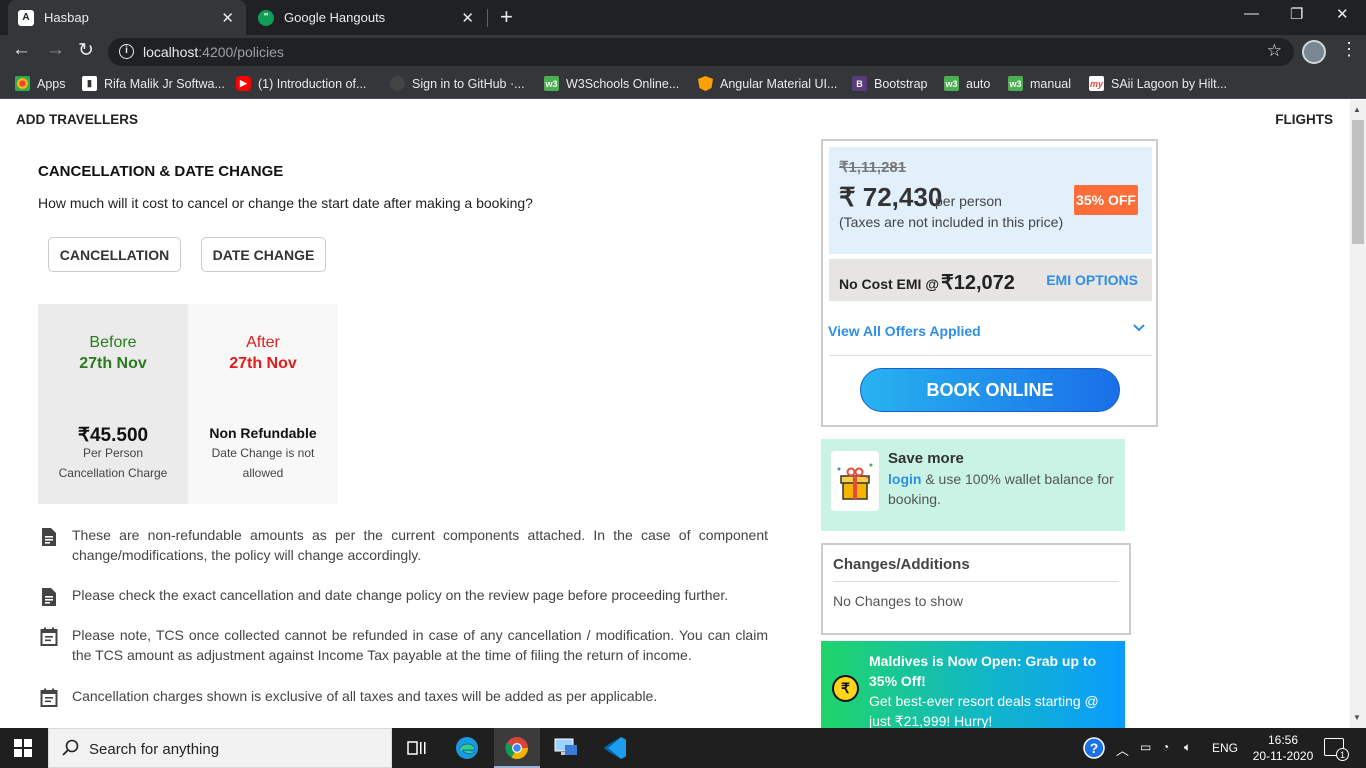  Describe the element at coordinates (926, 458) in the screenshot. I see `wallet-offer-title: Save more` at that location.